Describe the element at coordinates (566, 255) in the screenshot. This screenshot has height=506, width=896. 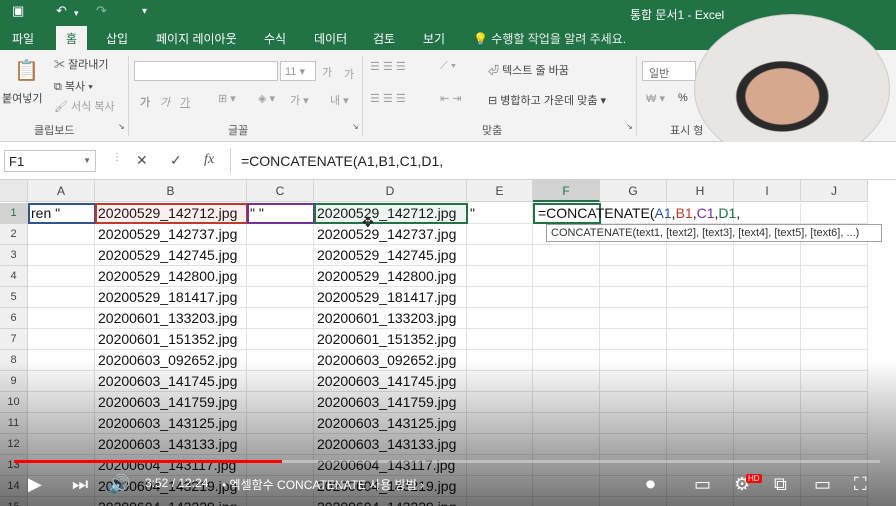
I see `cell-f3` at that location.